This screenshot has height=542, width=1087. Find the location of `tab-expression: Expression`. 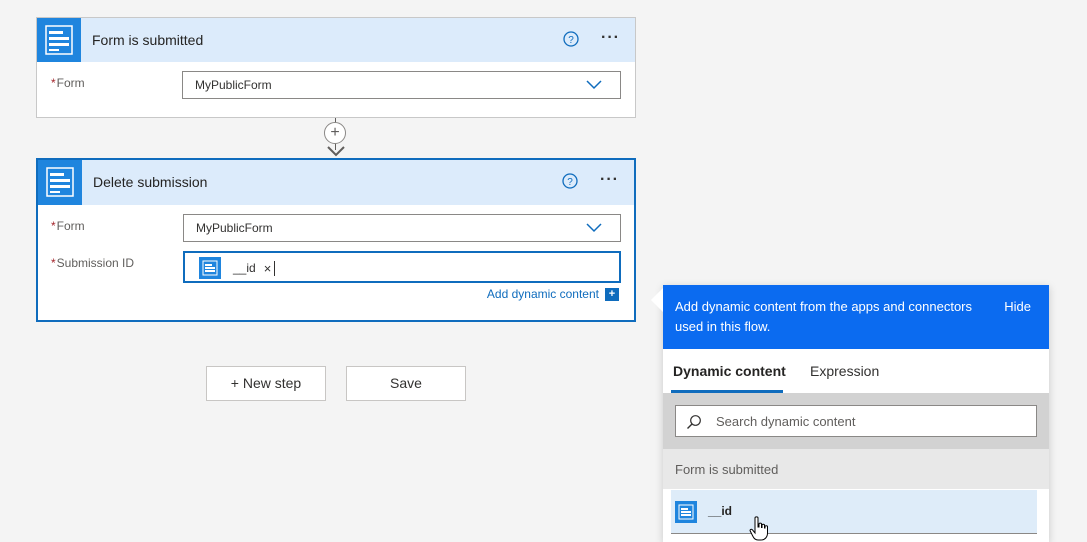

tab-expression: Expression is located at coordinates (844, 371).